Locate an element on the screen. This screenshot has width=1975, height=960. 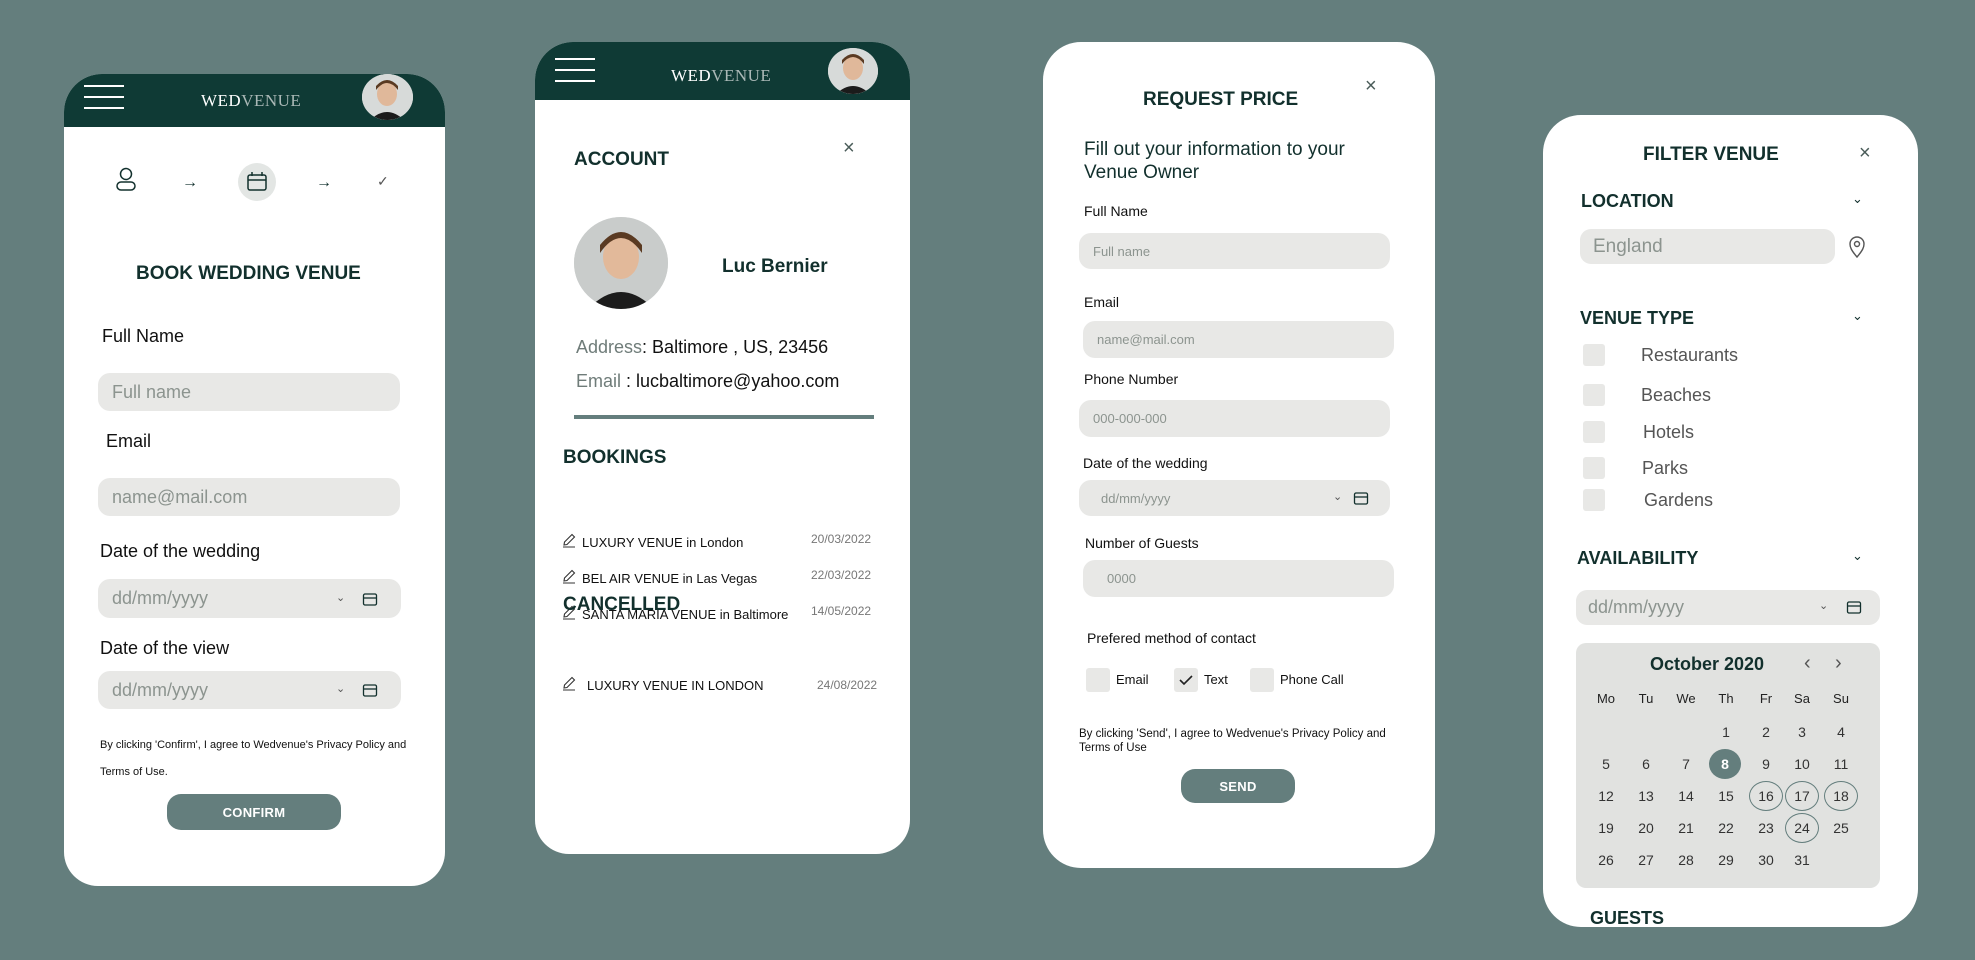
full-name-label: Full Name is located at coordinates (143, 336).